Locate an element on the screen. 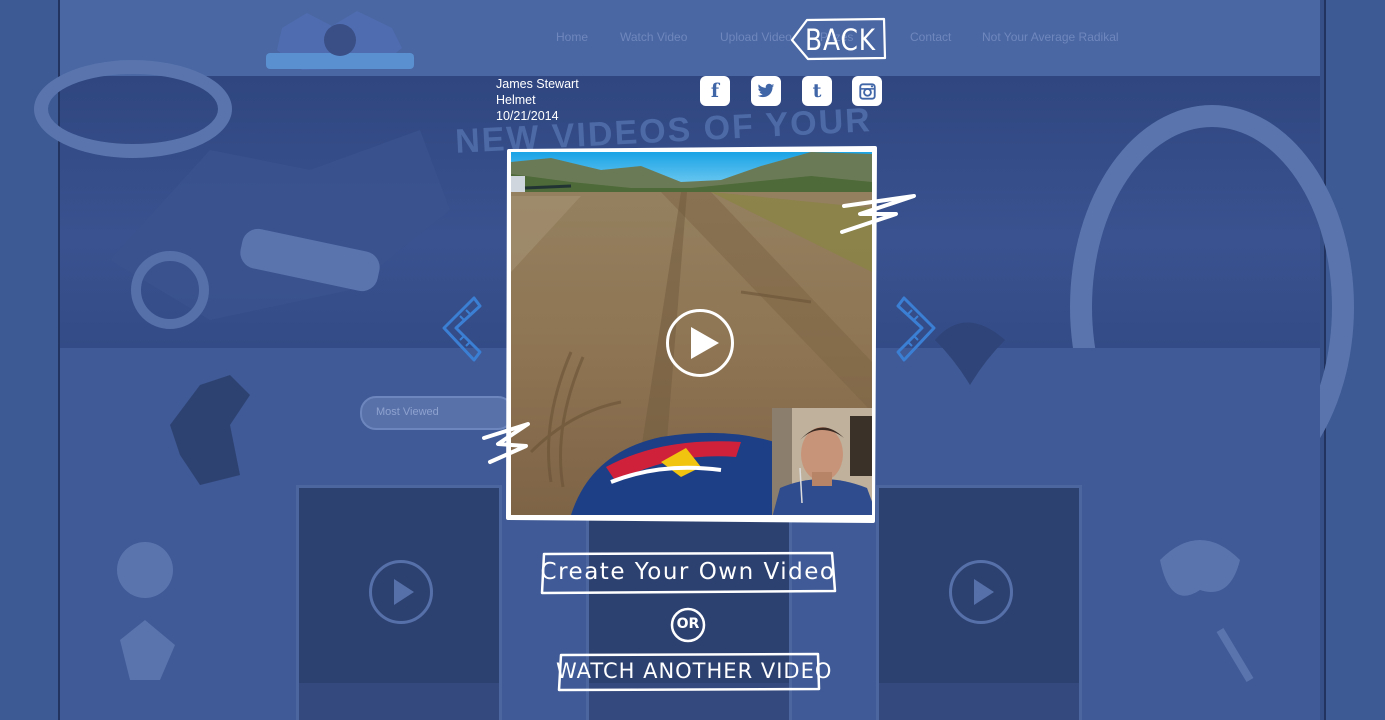 Image resolution: width=1385 pixels, height=720 pixels. background-nav-link: Not Your Average Radikal is located at coordinates (1050, 37).